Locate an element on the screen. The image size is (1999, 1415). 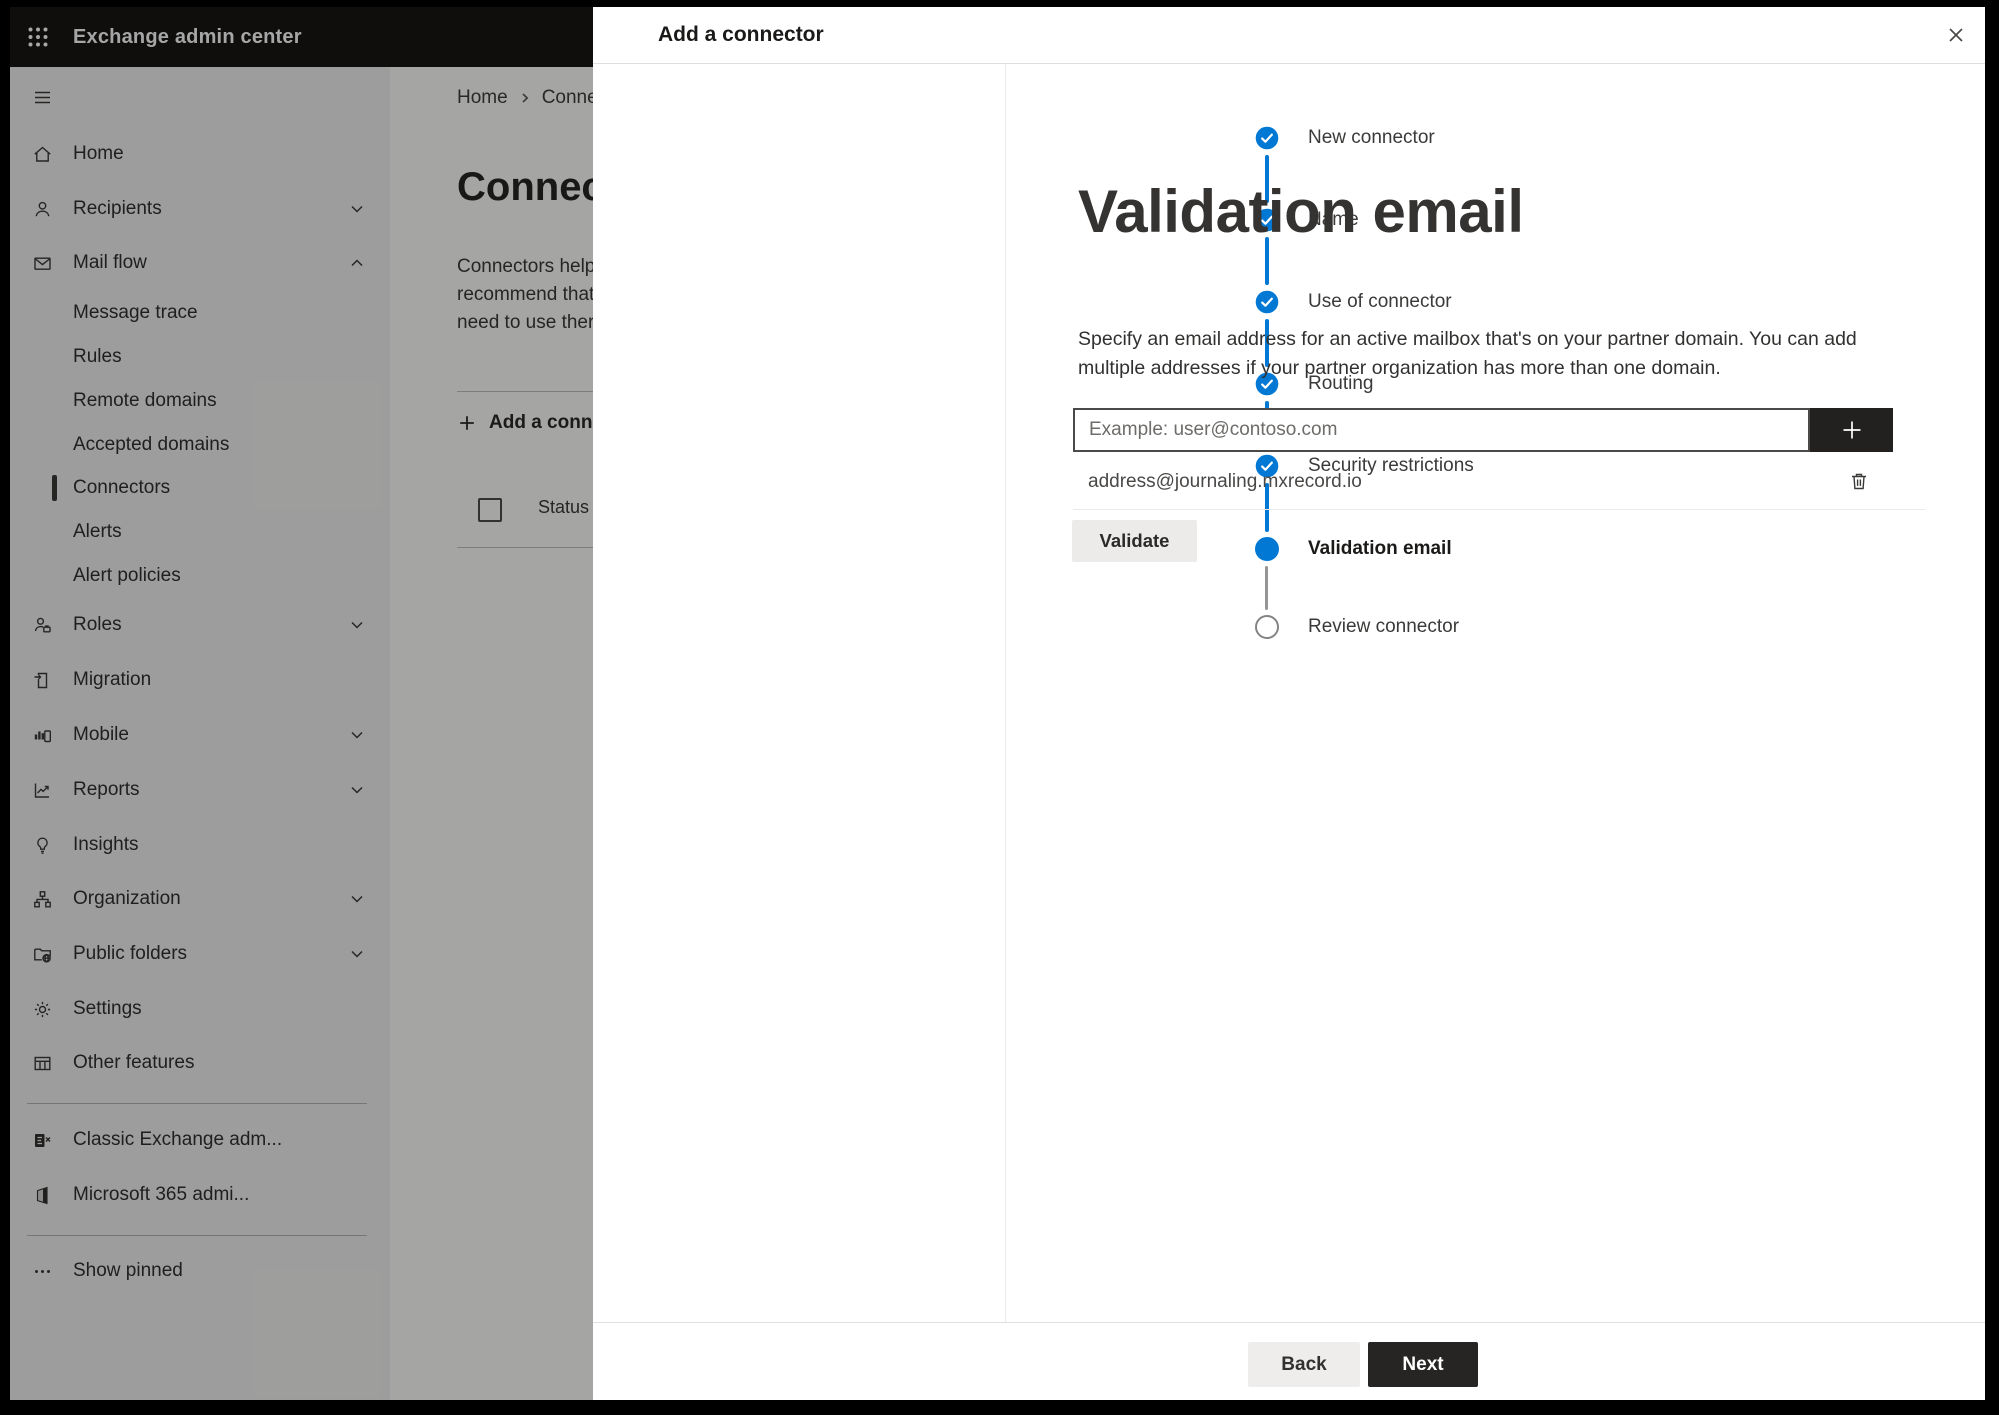
trash-icon is located at coordinates (1859, 481).